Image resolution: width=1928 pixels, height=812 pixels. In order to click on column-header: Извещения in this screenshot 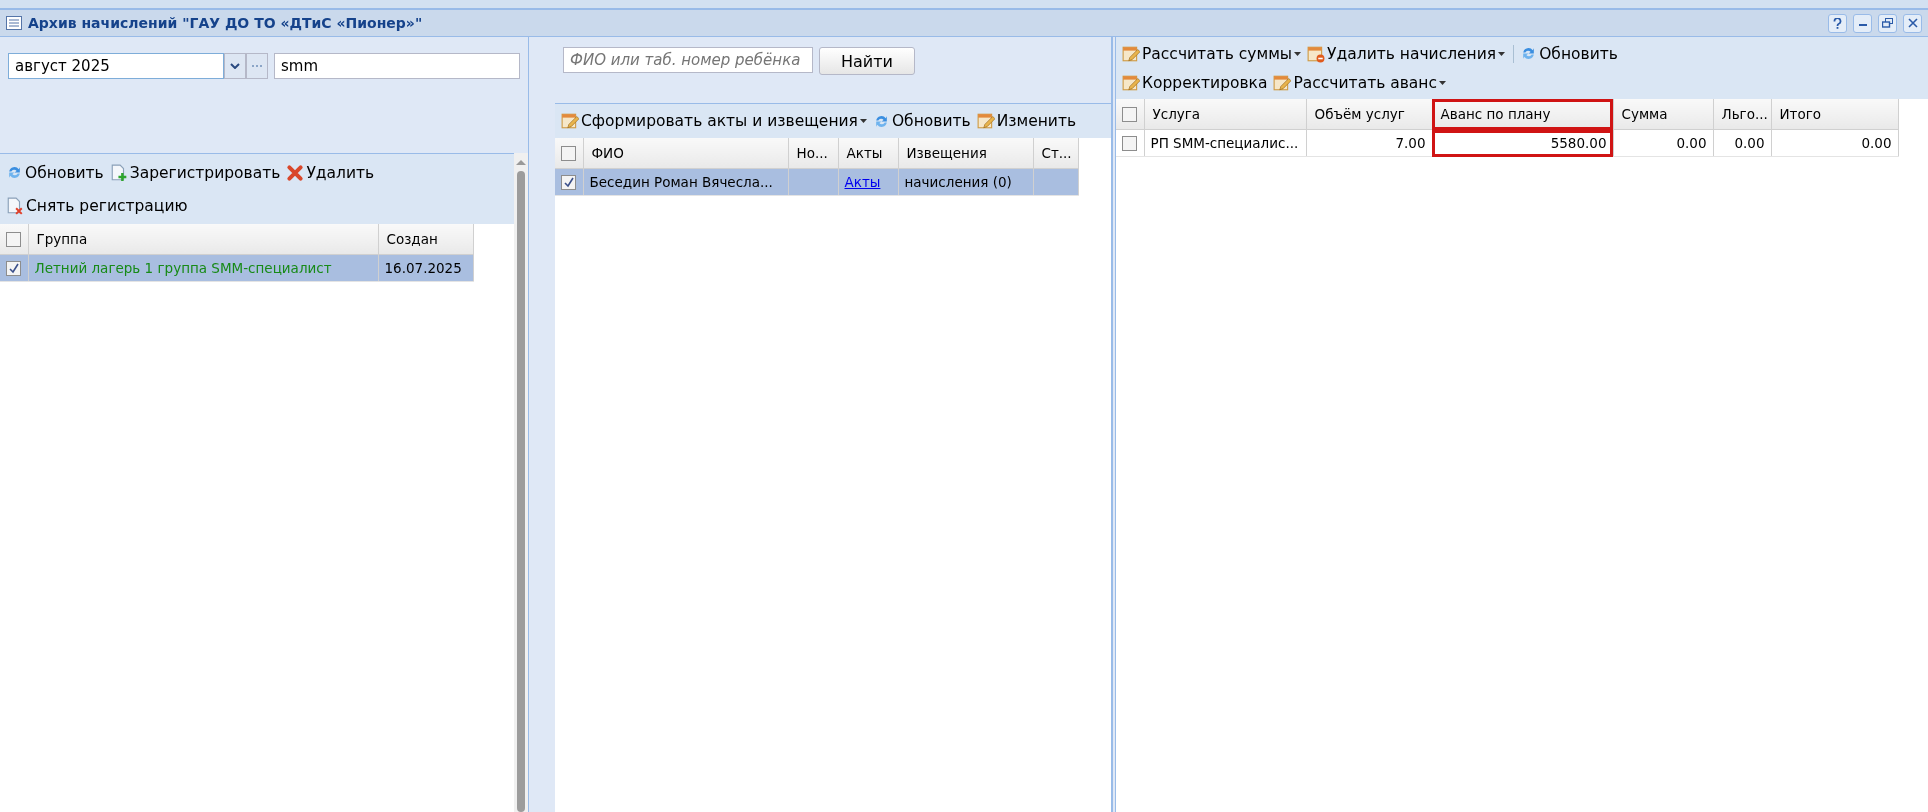, I will do `click(965, 153)`.